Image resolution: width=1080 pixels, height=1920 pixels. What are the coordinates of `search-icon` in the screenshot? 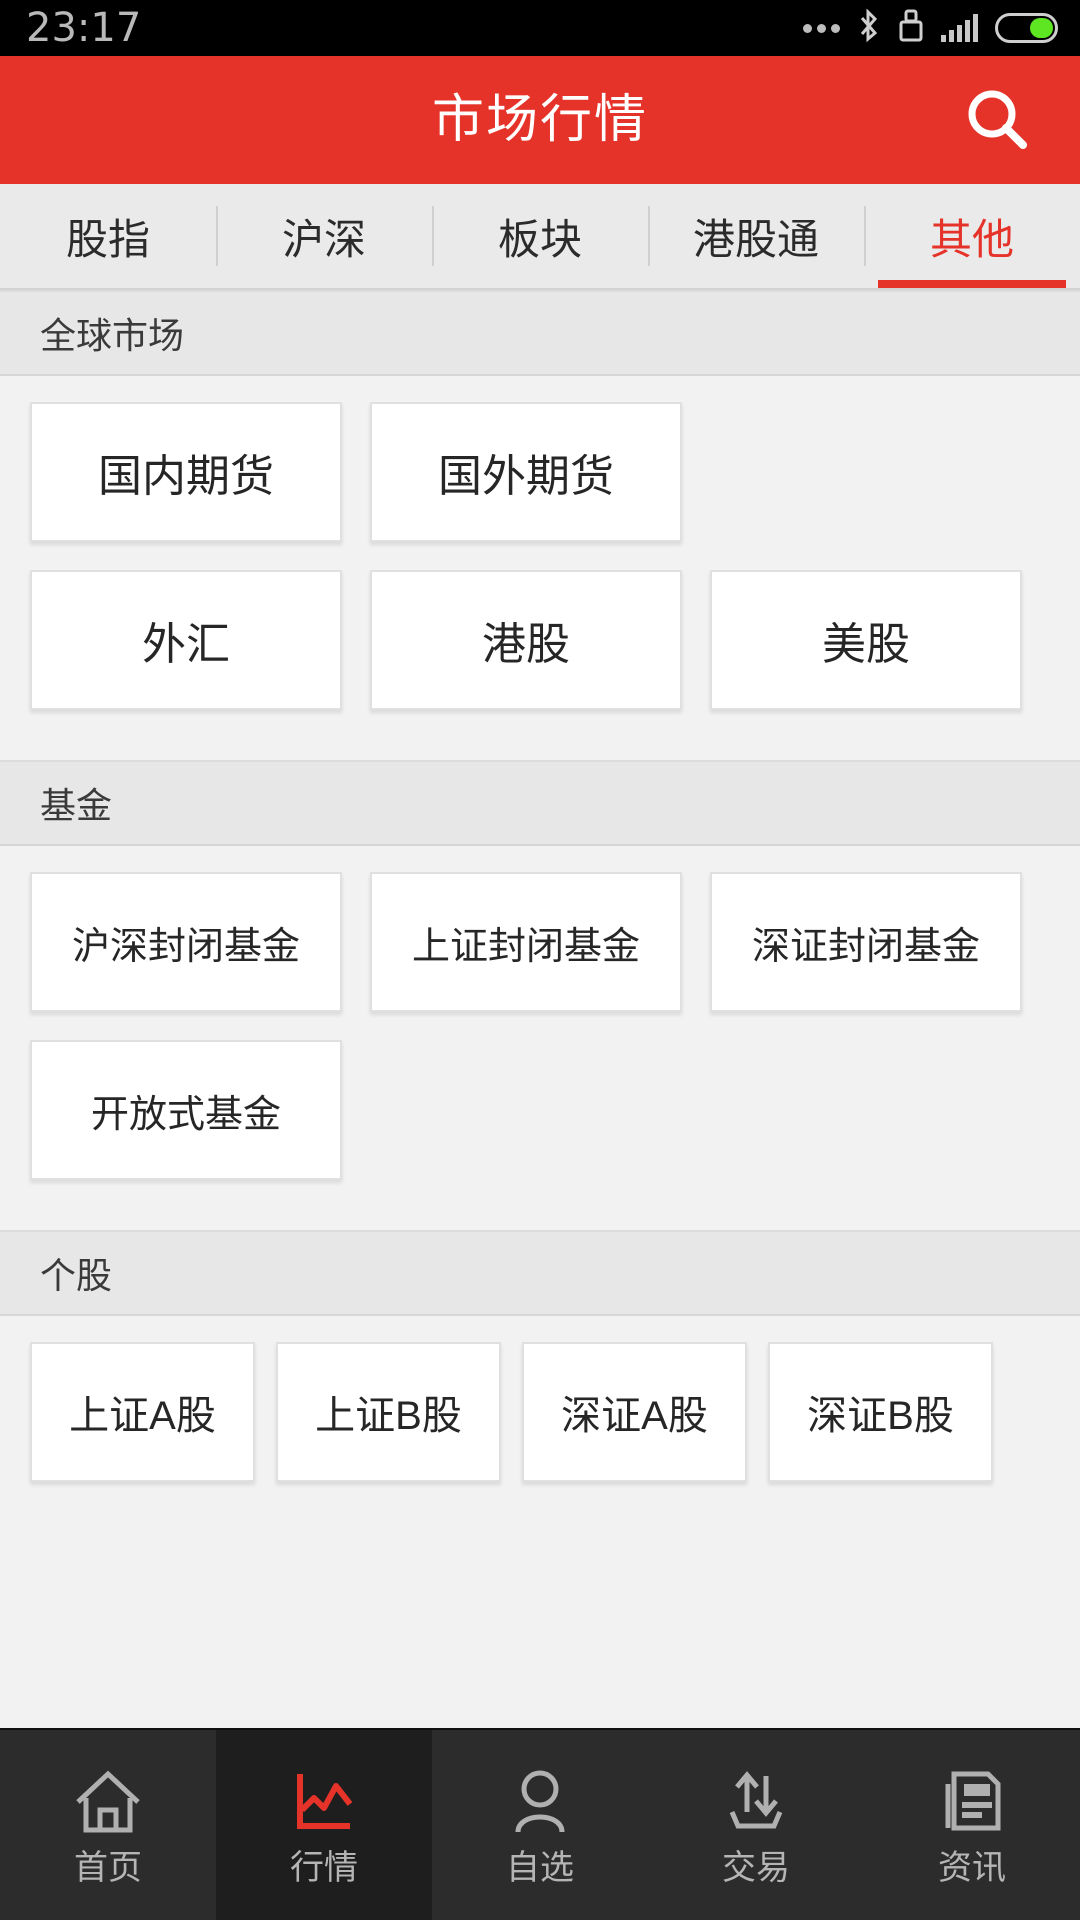 It's located at (997, 119).